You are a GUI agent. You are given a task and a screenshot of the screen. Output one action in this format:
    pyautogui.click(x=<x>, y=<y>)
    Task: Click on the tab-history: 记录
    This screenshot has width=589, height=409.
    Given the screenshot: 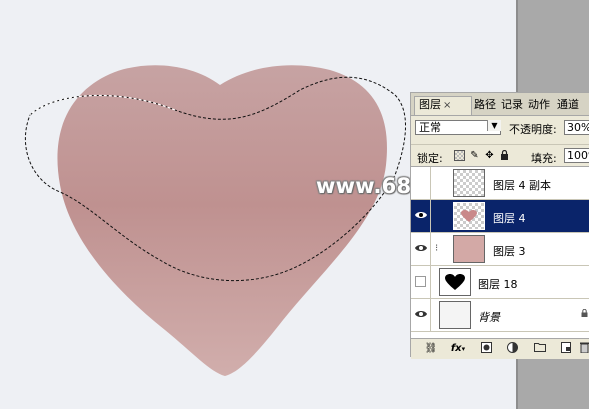 What is the action you would take?
    pyautogui.click(x=512, y=105)
    